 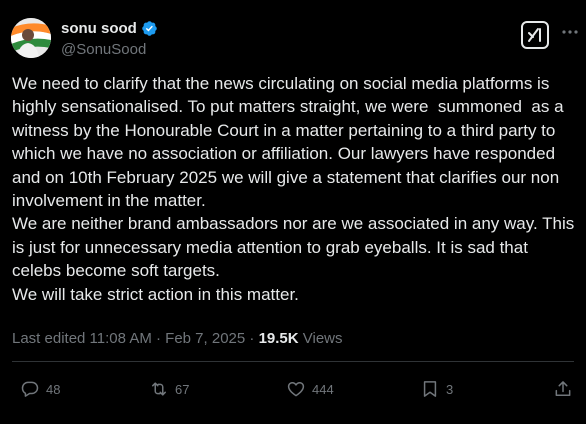 I want to click on author-display-name: sonu sood, so click(x=99, y=28).